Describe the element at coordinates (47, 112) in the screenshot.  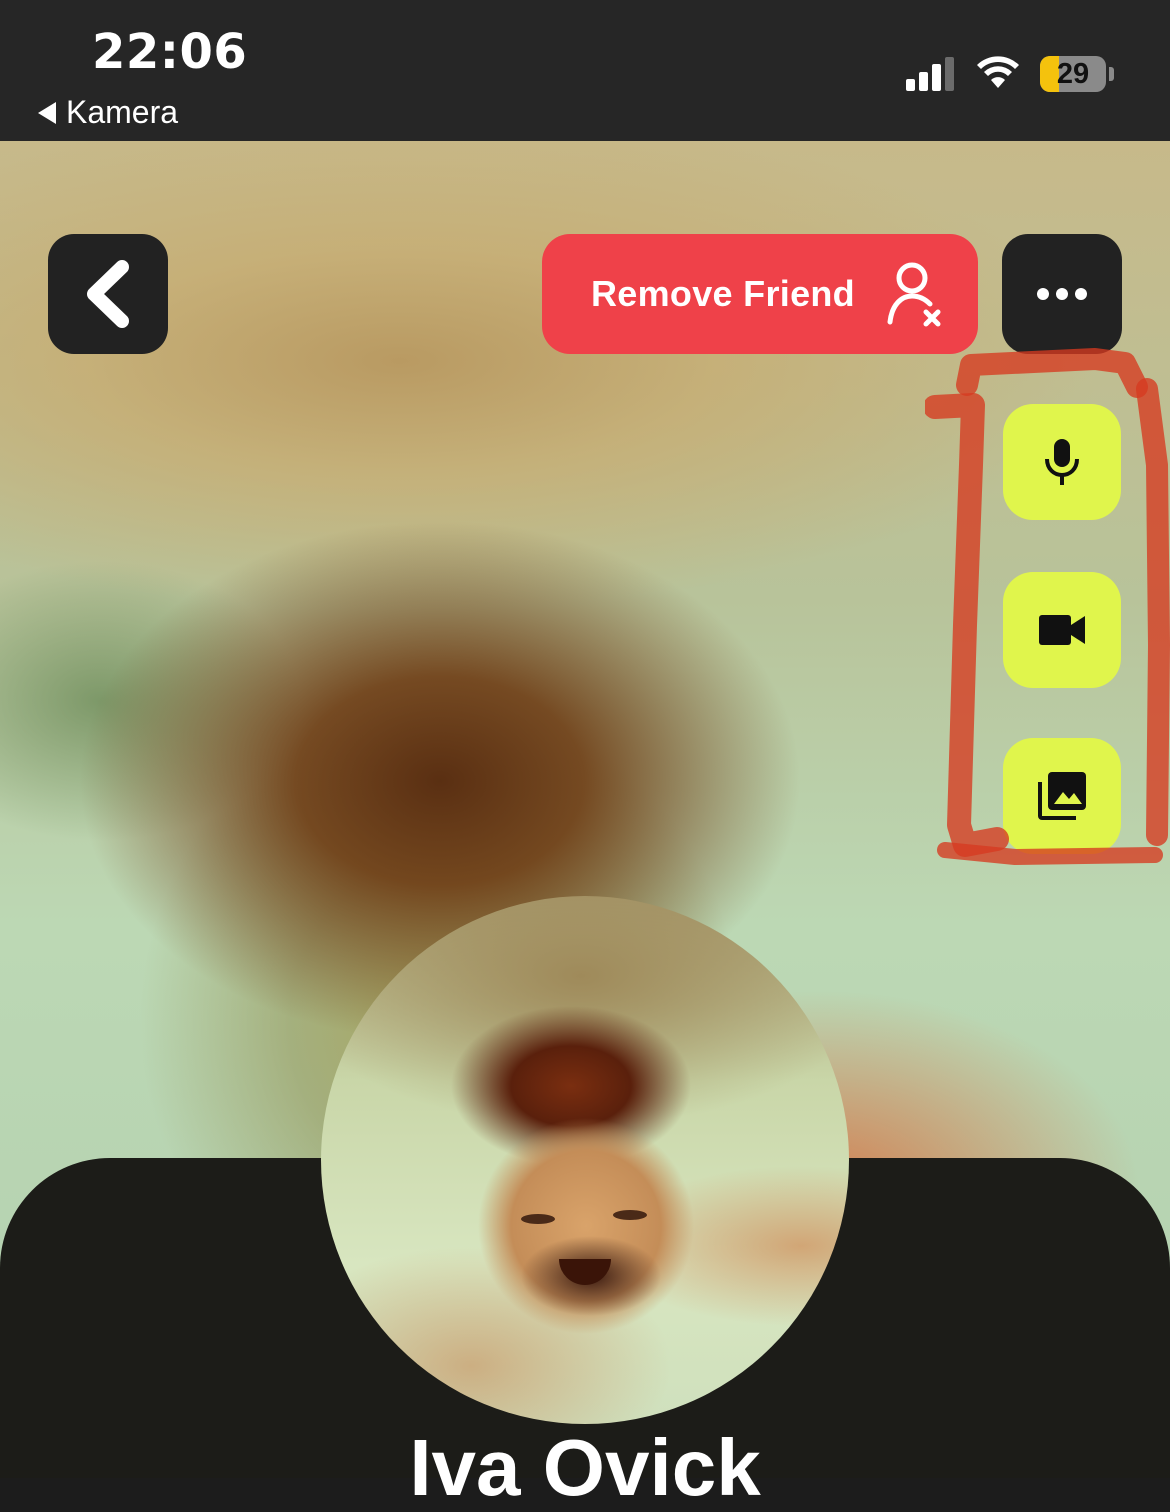
I see `back-triangle-icon` at that location.